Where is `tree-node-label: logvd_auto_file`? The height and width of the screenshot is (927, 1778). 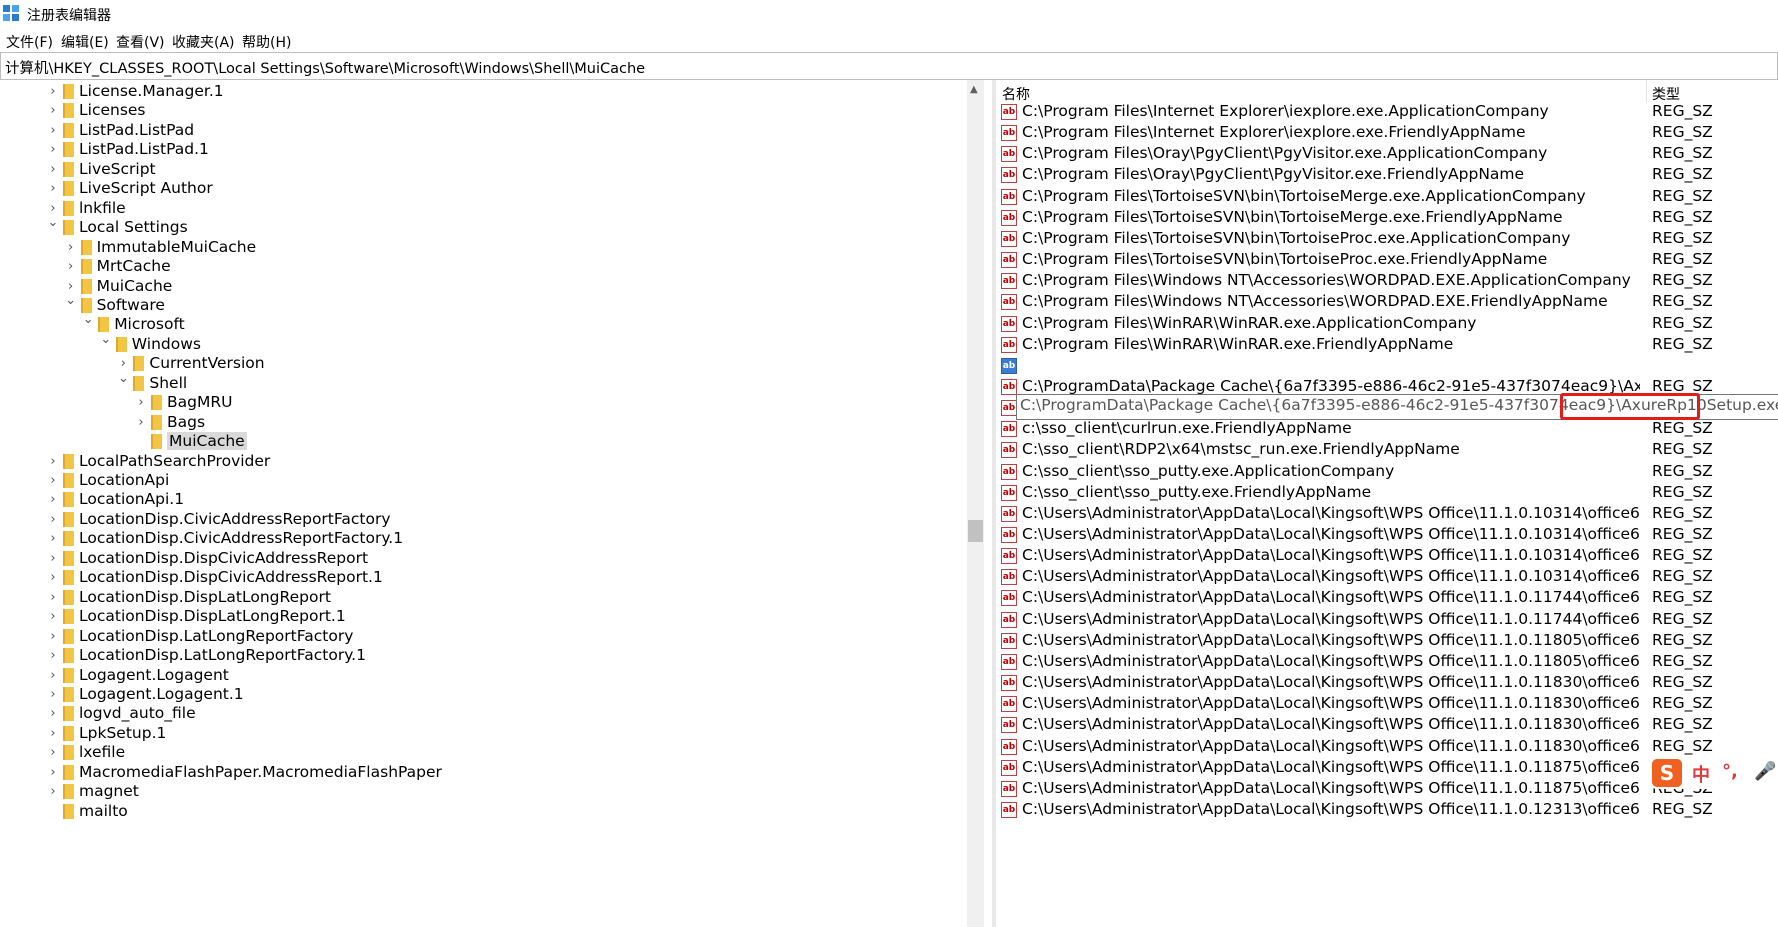 tree-node-label: logvd_auto_file is located at coordinates (137, 713).